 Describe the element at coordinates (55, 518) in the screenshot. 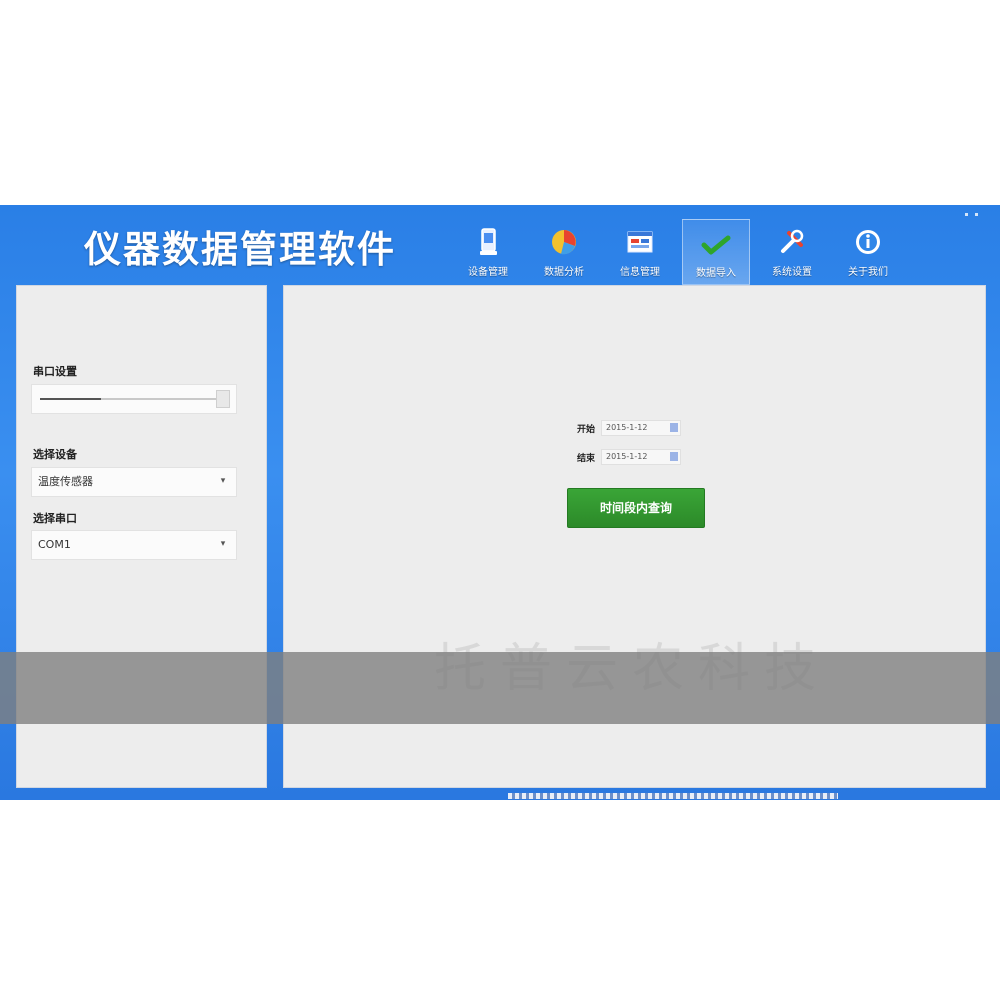

I see `port-select-label: 选择串口` at that location.